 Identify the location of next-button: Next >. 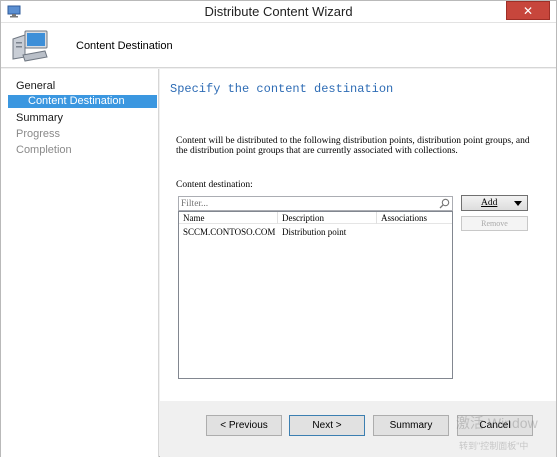
(327, 425).